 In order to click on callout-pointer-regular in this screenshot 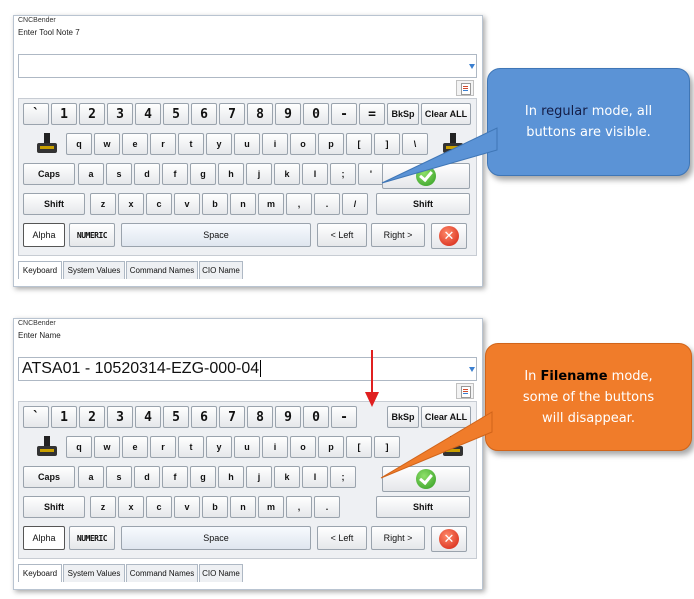, I will do `click(439, 155)`.